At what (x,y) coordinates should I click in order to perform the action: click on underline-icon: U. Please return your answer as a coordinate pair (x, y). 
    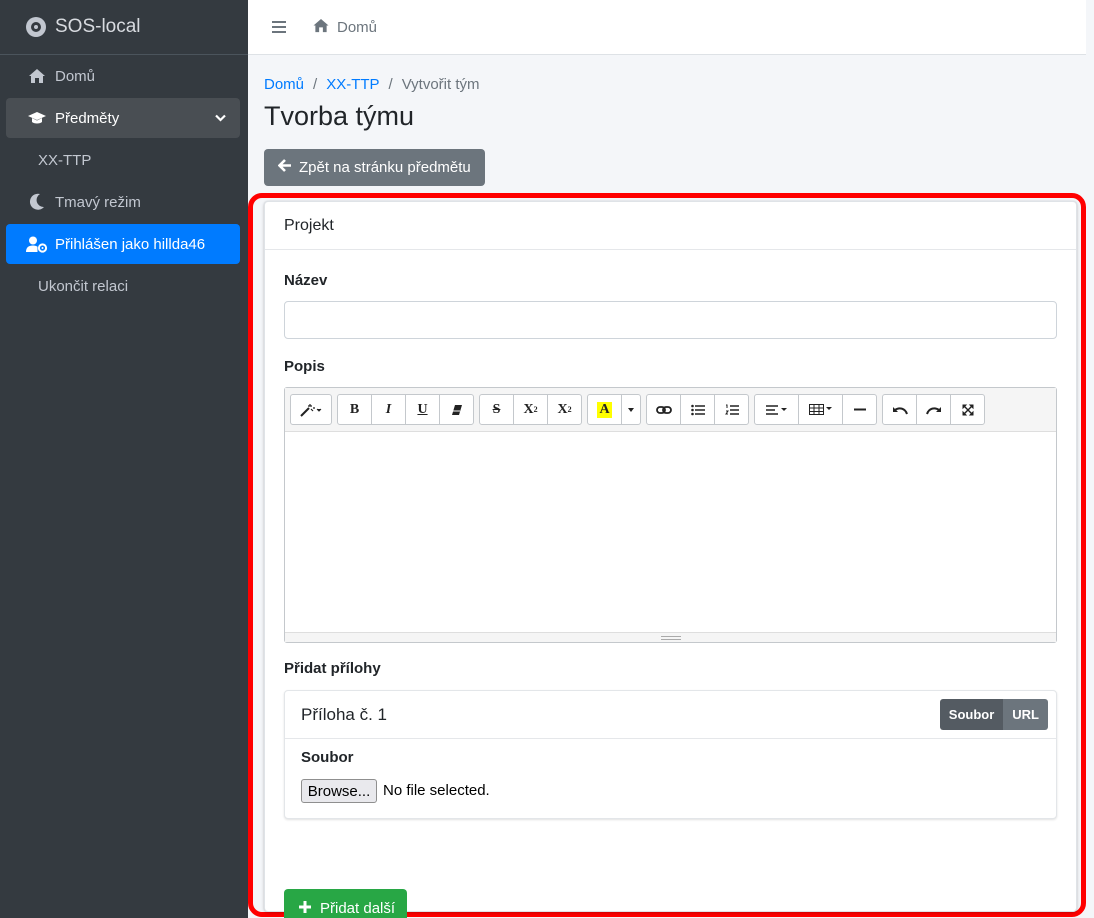
    Looking at the image, I should click on (422, 409).